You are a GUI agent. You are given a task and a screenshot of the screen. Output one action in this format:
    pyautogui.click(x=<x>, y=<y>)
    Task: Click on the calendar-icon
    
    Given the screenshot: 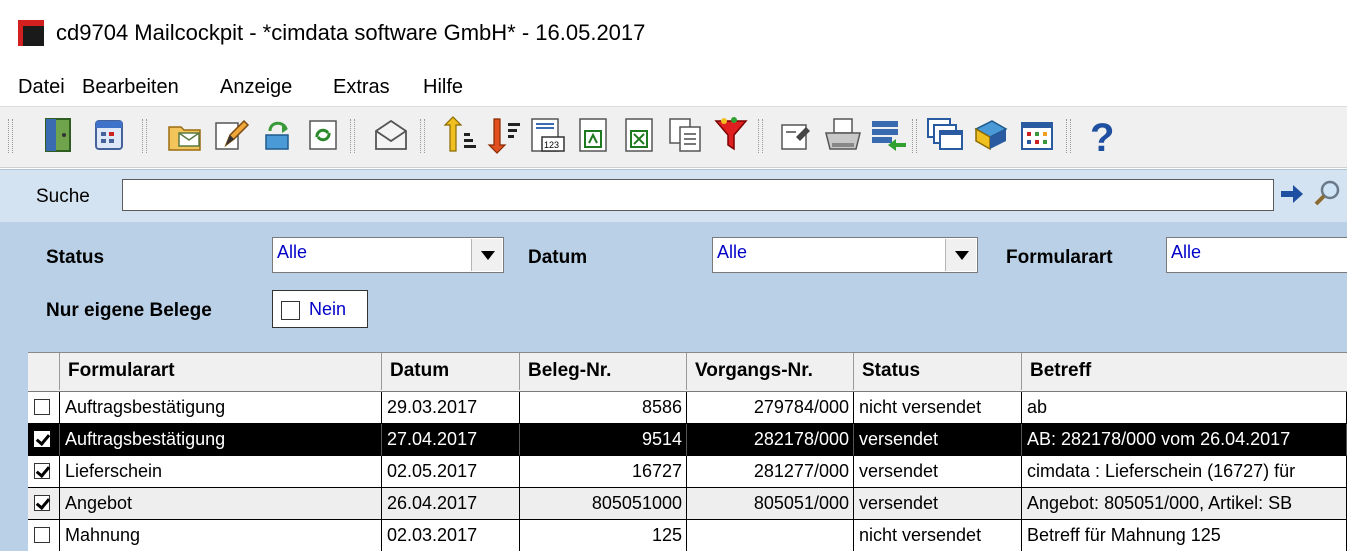 What is the action you would take?
    pyautogui.click(x=109, y=135)
    